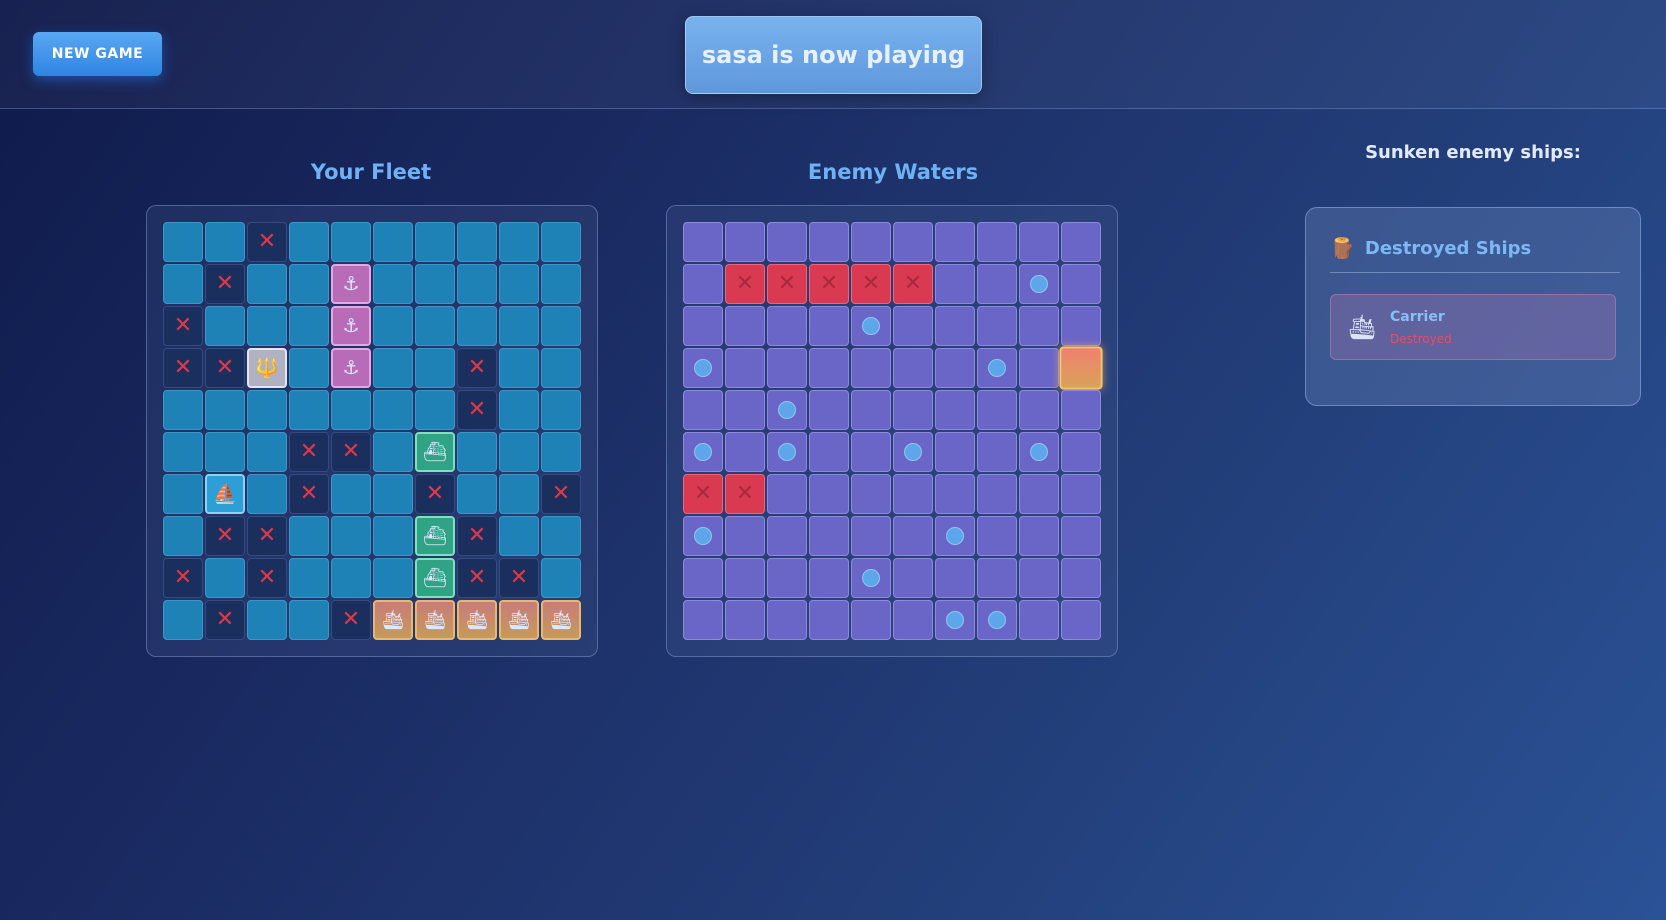 This screenshot has height=920, width=1666. I want to click on enemy-cell-miss, so click(1039, 452).